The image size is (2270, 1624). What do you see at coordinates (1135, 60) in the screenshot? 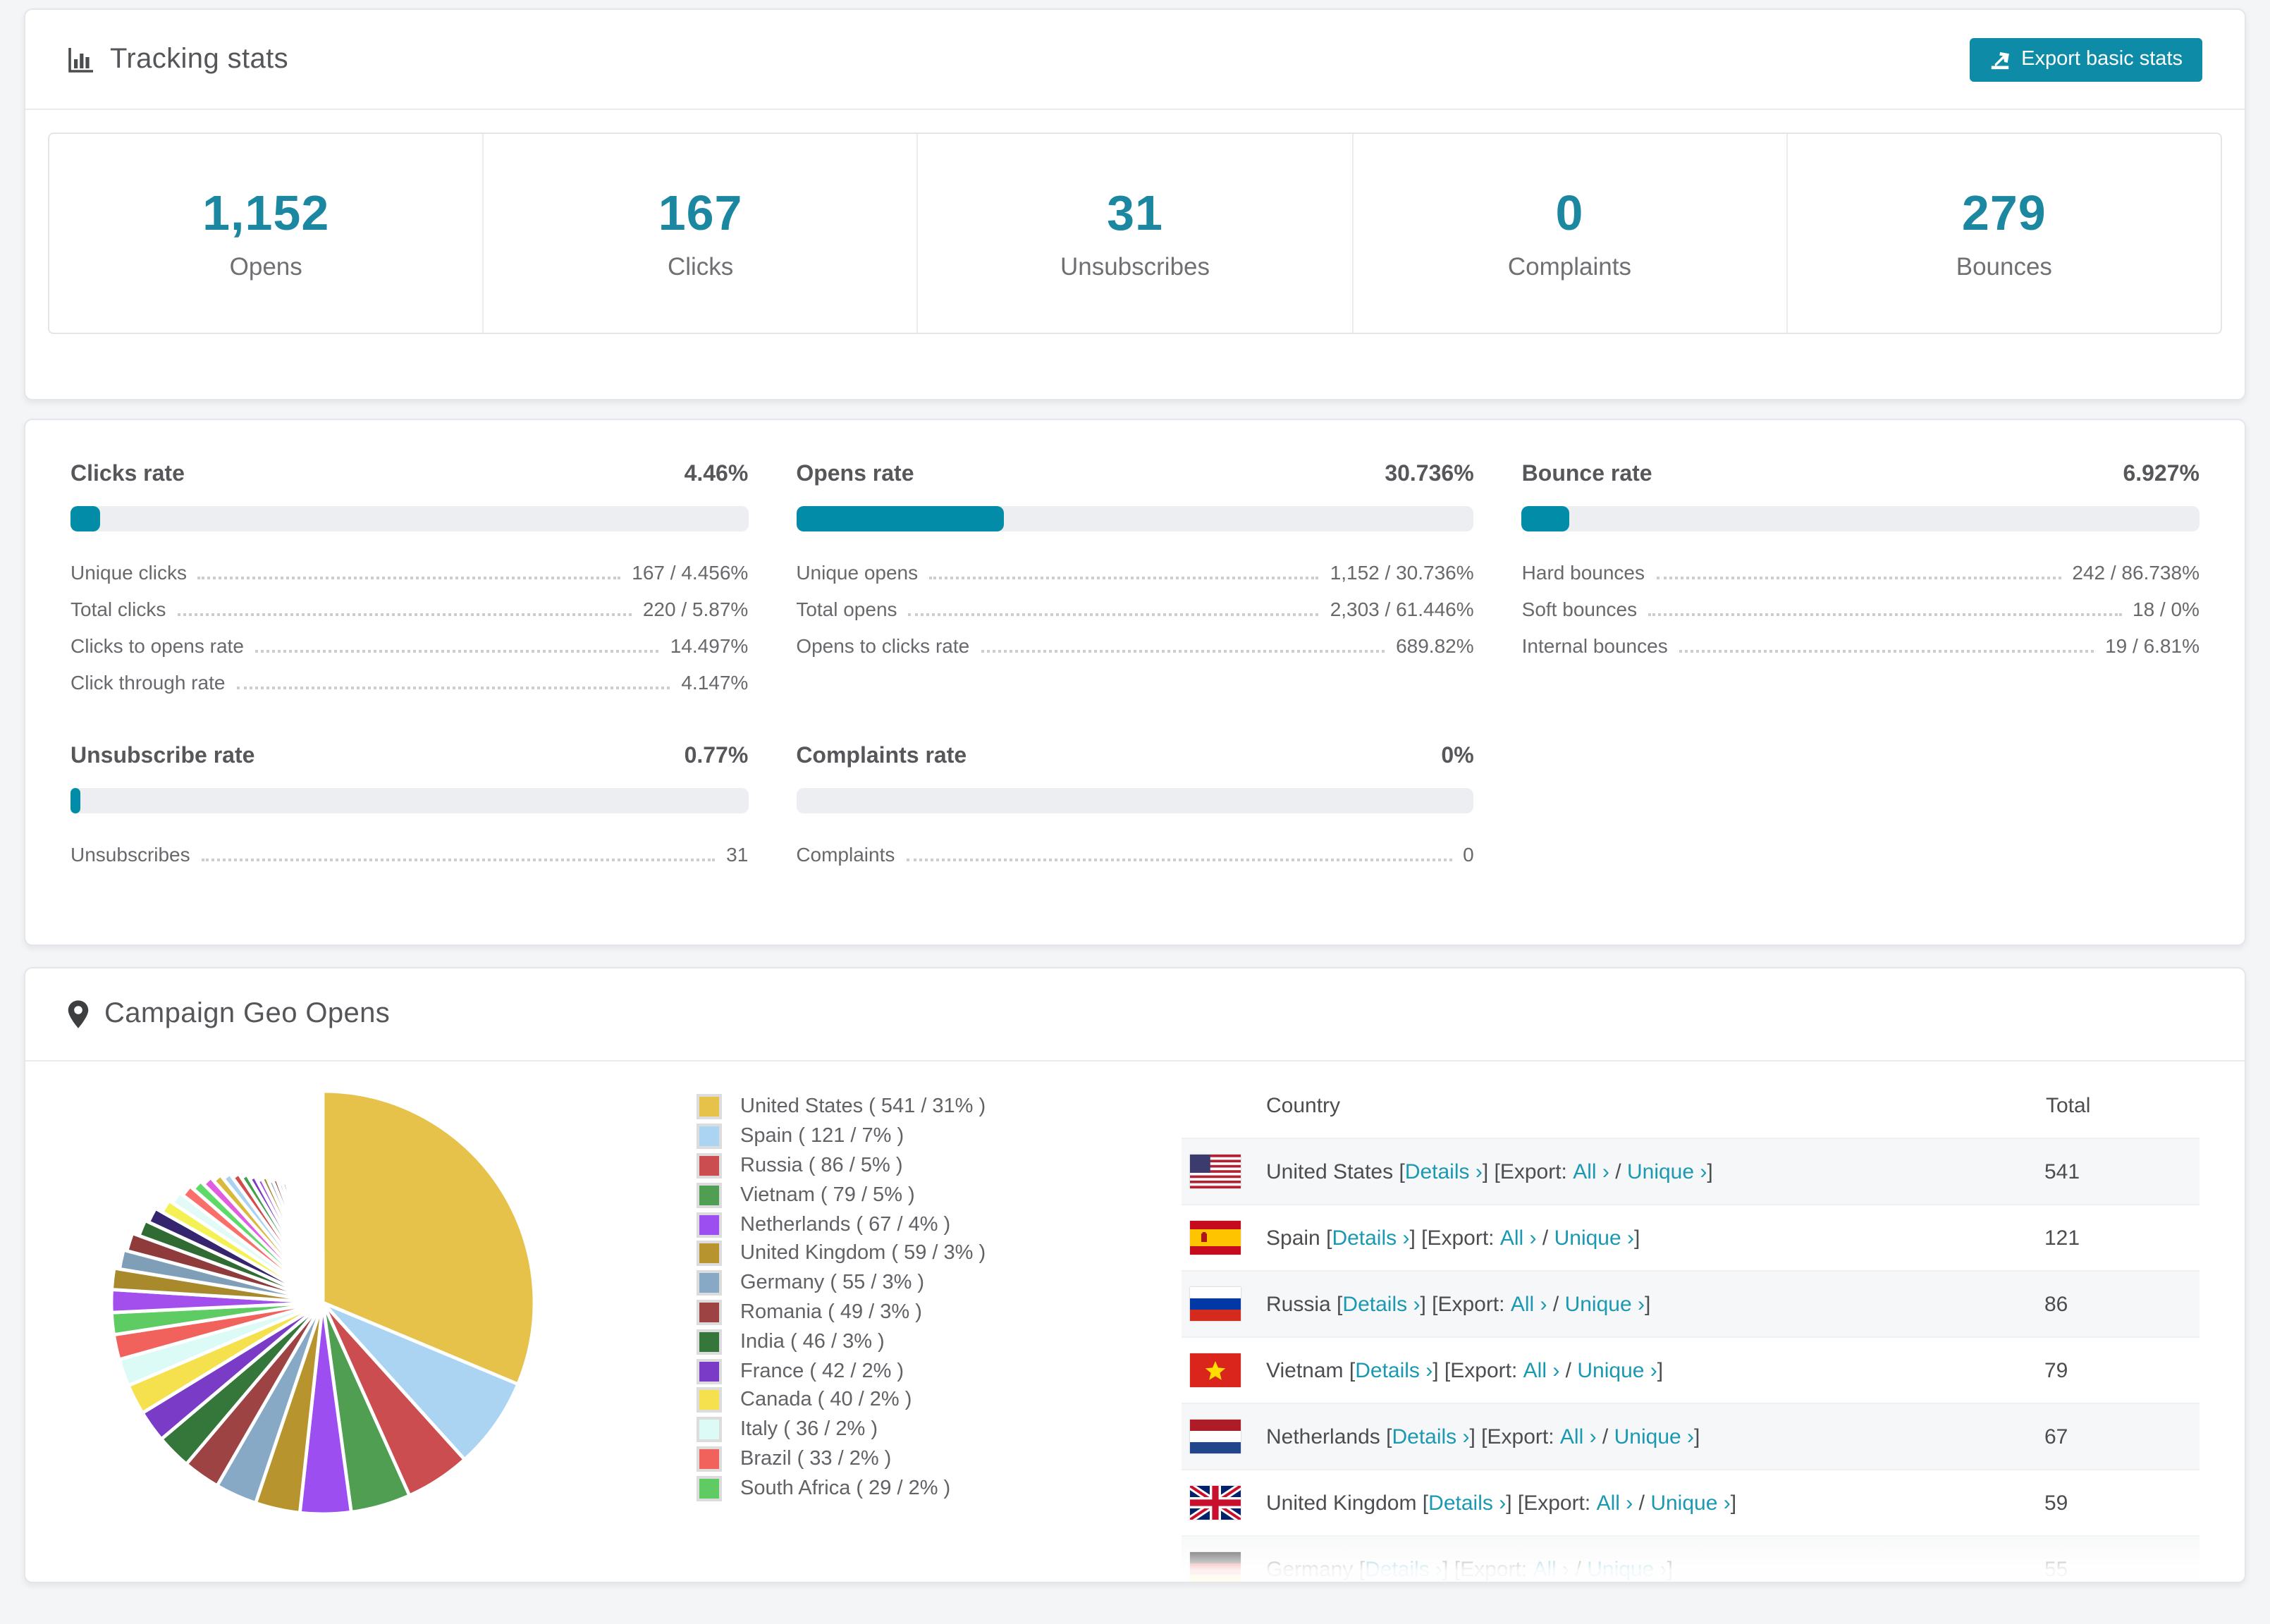
I see `tracking-stats-header: Tracking stats Export basic stats` at bounding box center [1135, 60].